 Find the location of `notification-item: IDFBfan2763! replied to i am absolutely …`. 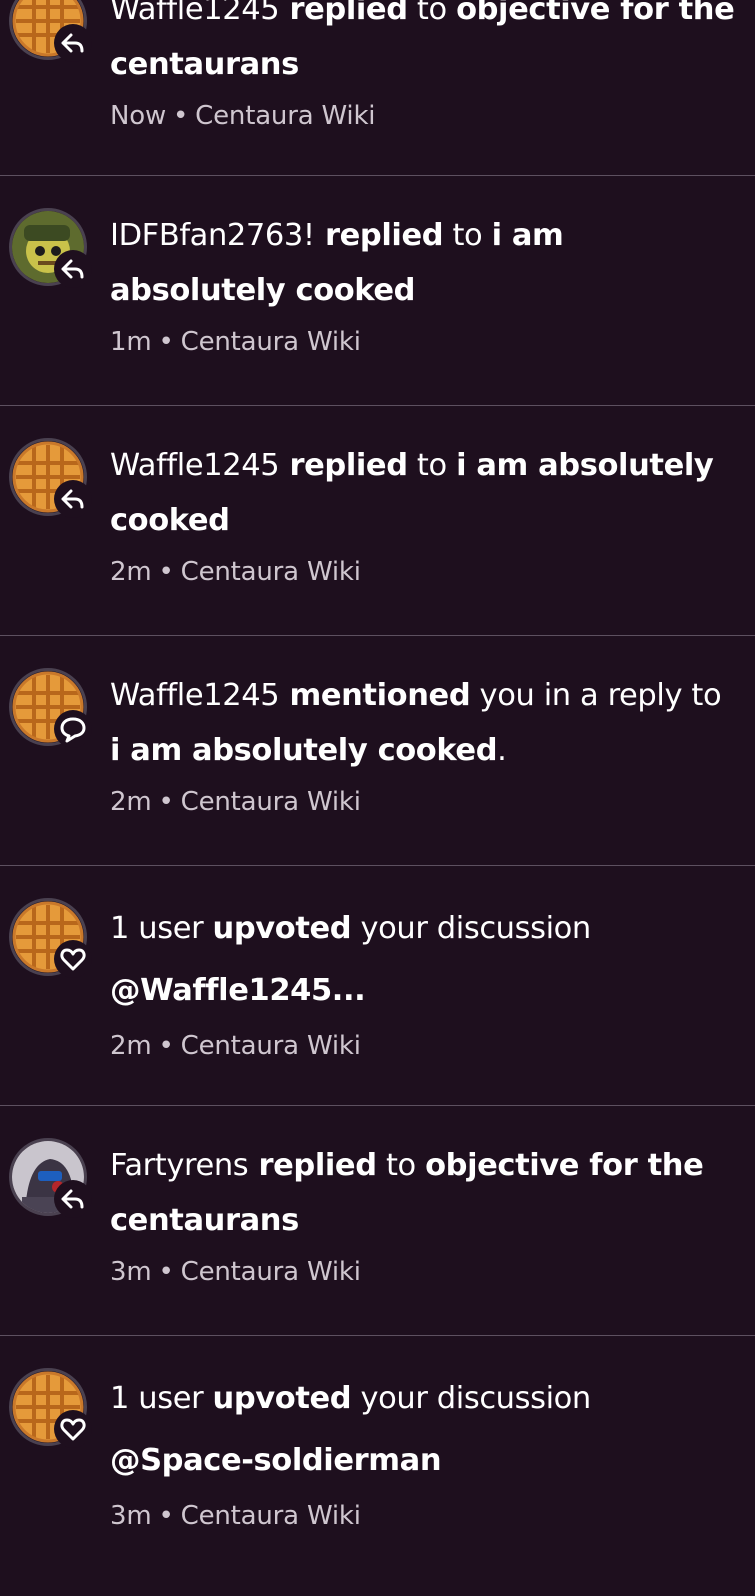

notification-item: IDFBfan2763! replied to i am absolutely … is located at coordinates (377, 291).